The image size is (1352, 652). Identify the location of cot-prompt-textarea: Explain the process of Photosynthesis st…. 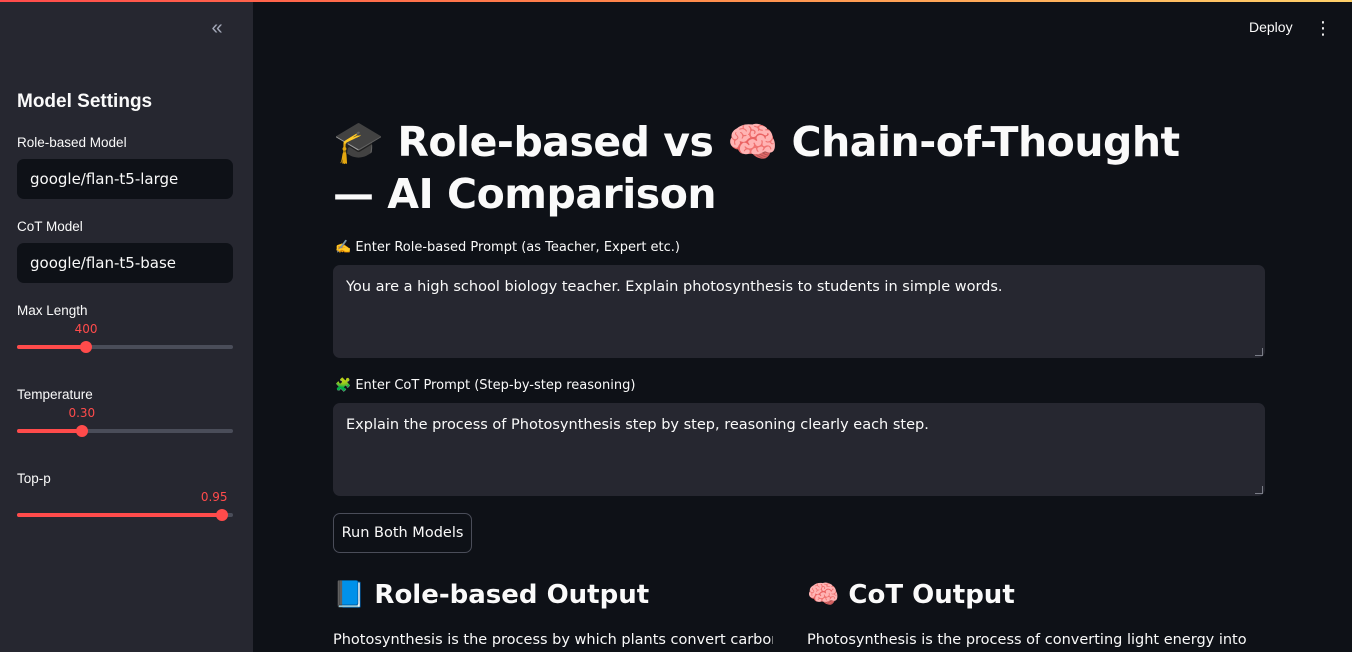
(799, 449).